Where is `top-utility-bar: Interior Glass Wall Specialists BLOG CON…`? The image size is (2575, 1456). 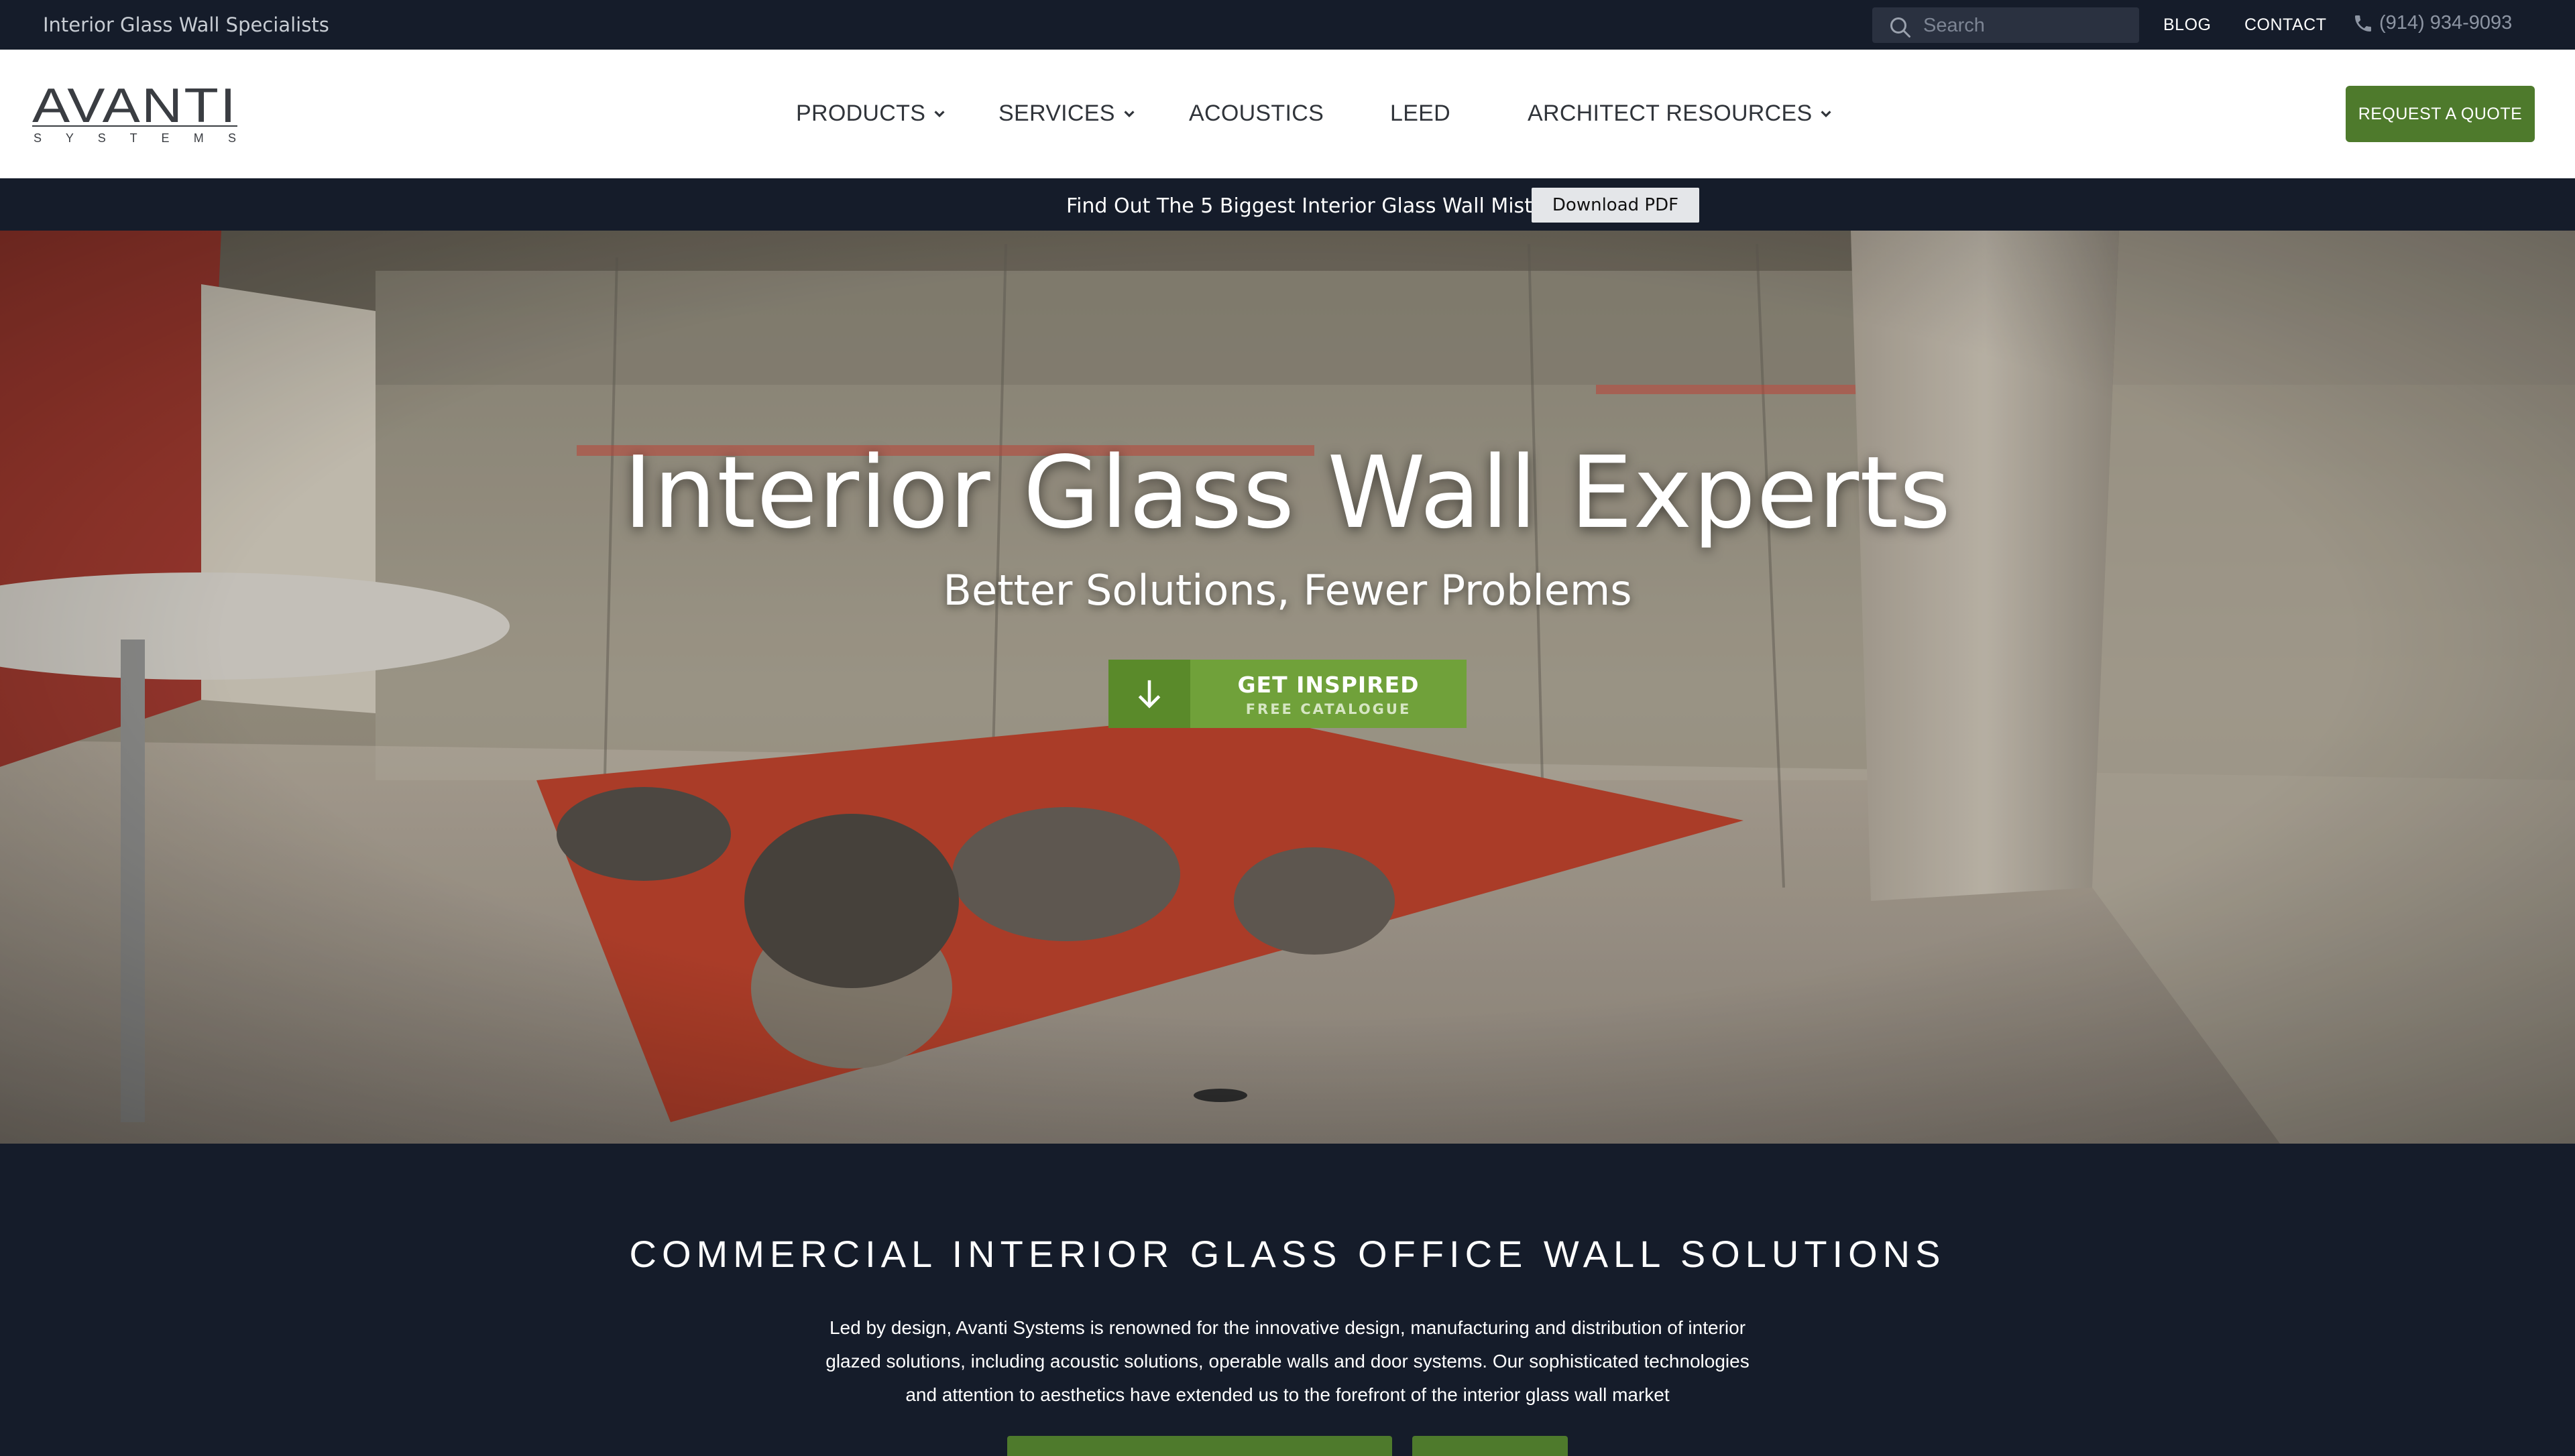 top-utility-bar: Interior Glass Wall Specialists BLOG CON… is located at coordinates (1287, 25).